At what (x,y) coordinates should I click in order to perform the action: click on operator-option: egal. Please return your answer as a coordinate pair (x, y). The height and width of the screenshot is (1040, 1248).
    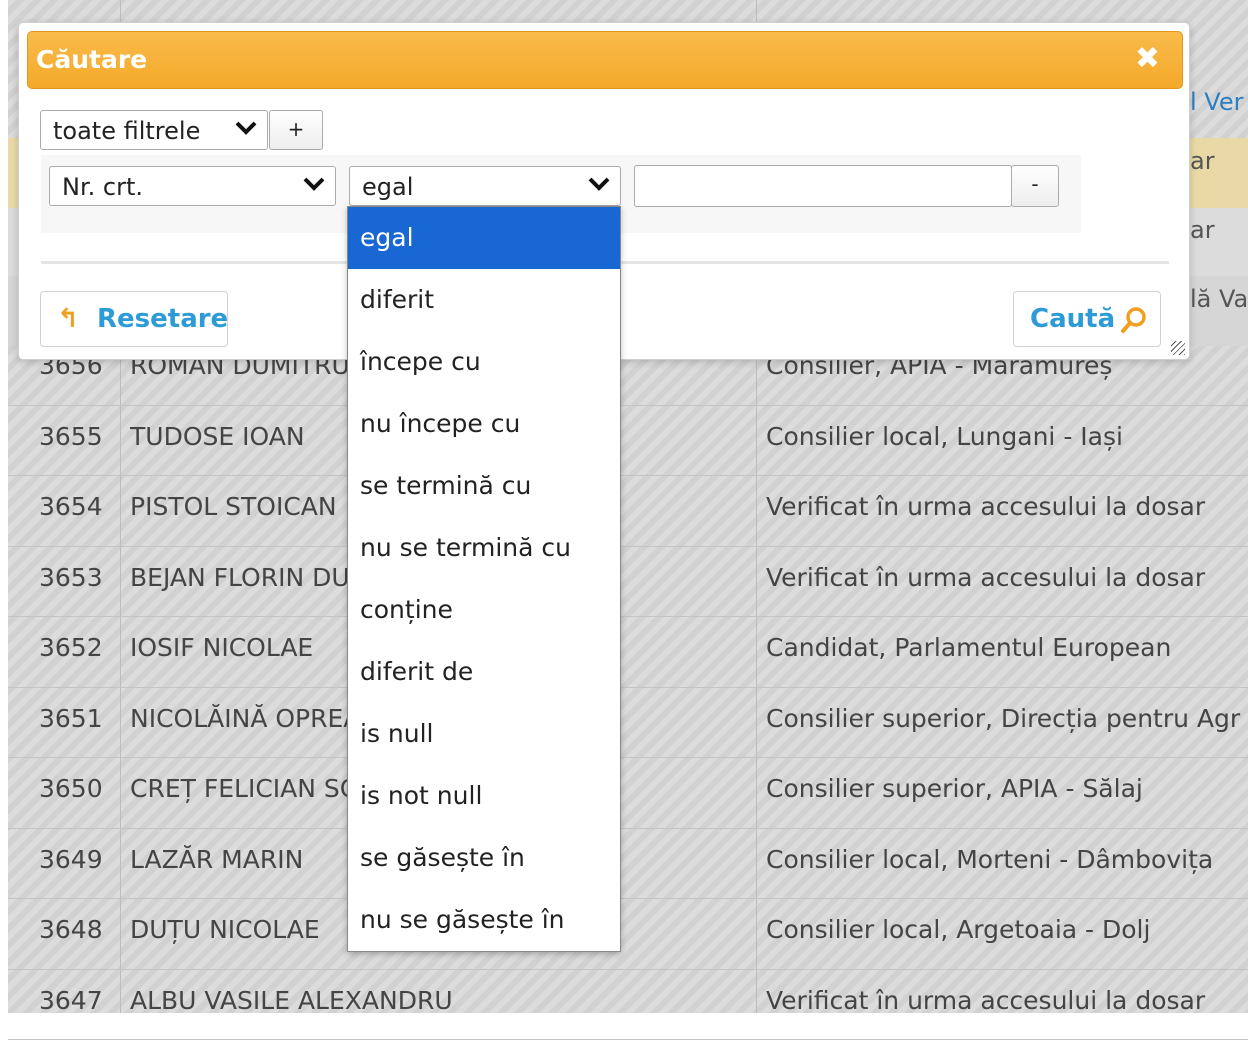
    Looking at the image, I should click on (484, 238).